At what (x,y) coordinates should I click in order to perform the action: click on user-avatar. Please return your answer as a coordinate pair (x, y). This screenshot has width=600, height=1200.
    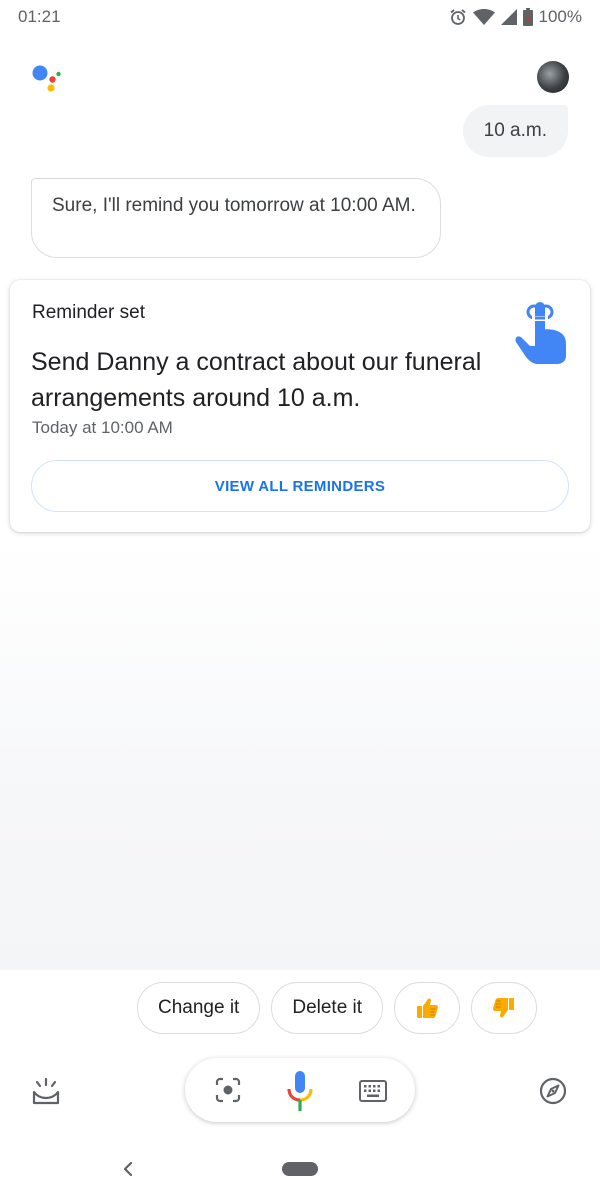
    Looking at the image, I should click on (553, 77).